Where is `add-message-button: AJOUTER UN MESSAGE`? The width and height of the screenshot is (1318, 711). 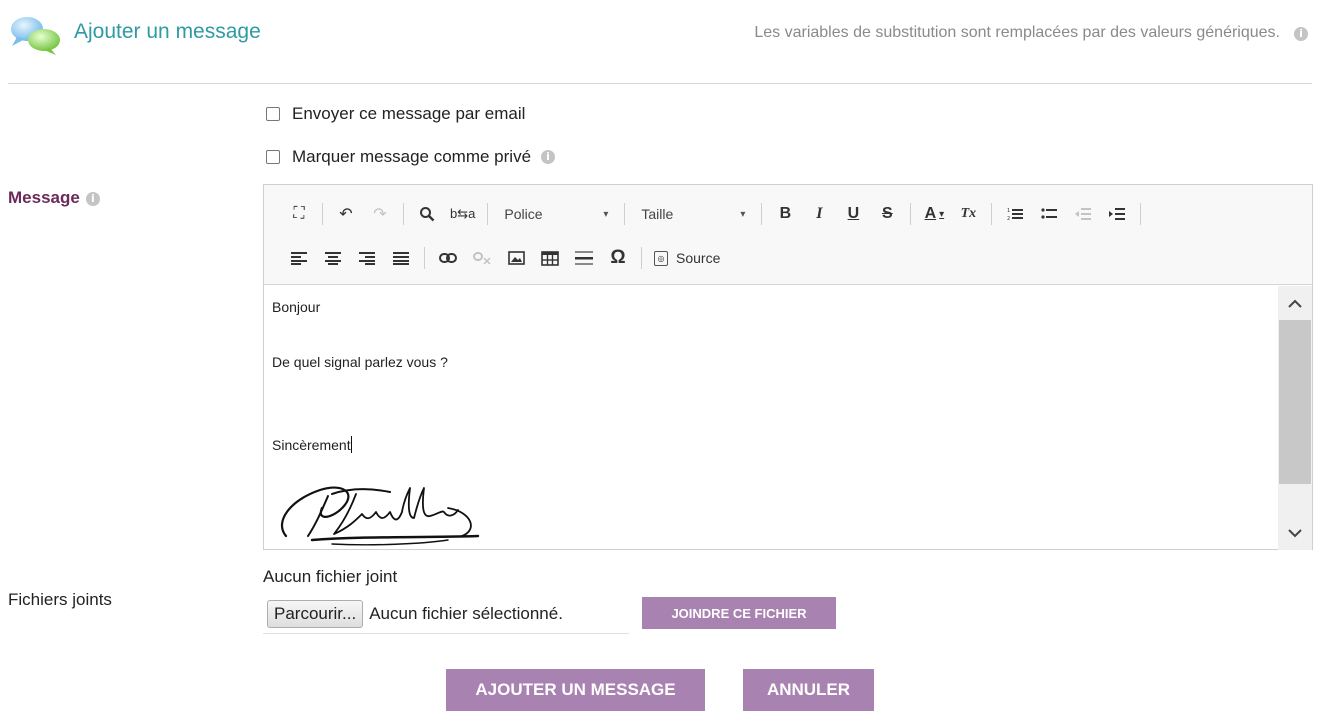 add-message-button: AJOUTER UN MESSAGE is located at coordinates (575, 690).